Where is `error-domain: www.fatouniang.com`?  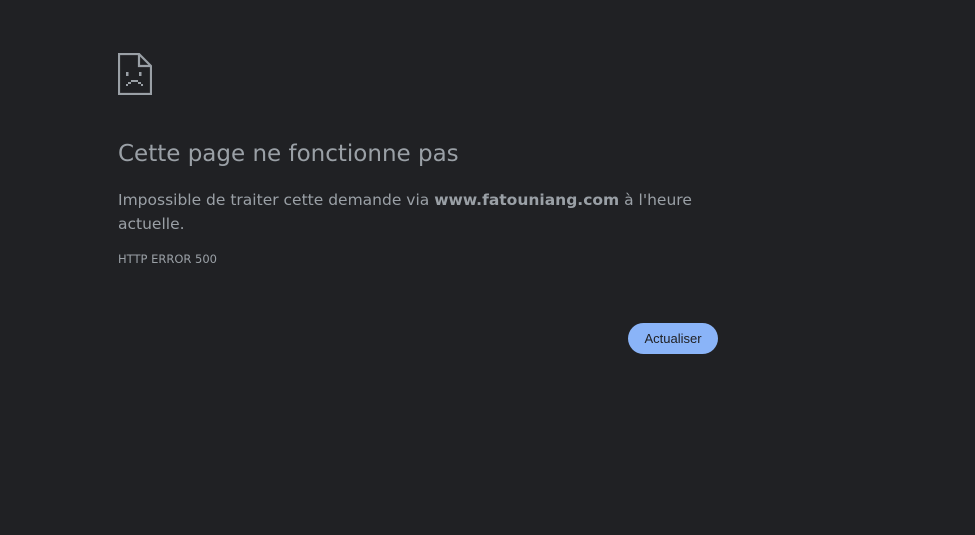 error-domain: www.fatouniang.com is located at coordinates (527, 200).